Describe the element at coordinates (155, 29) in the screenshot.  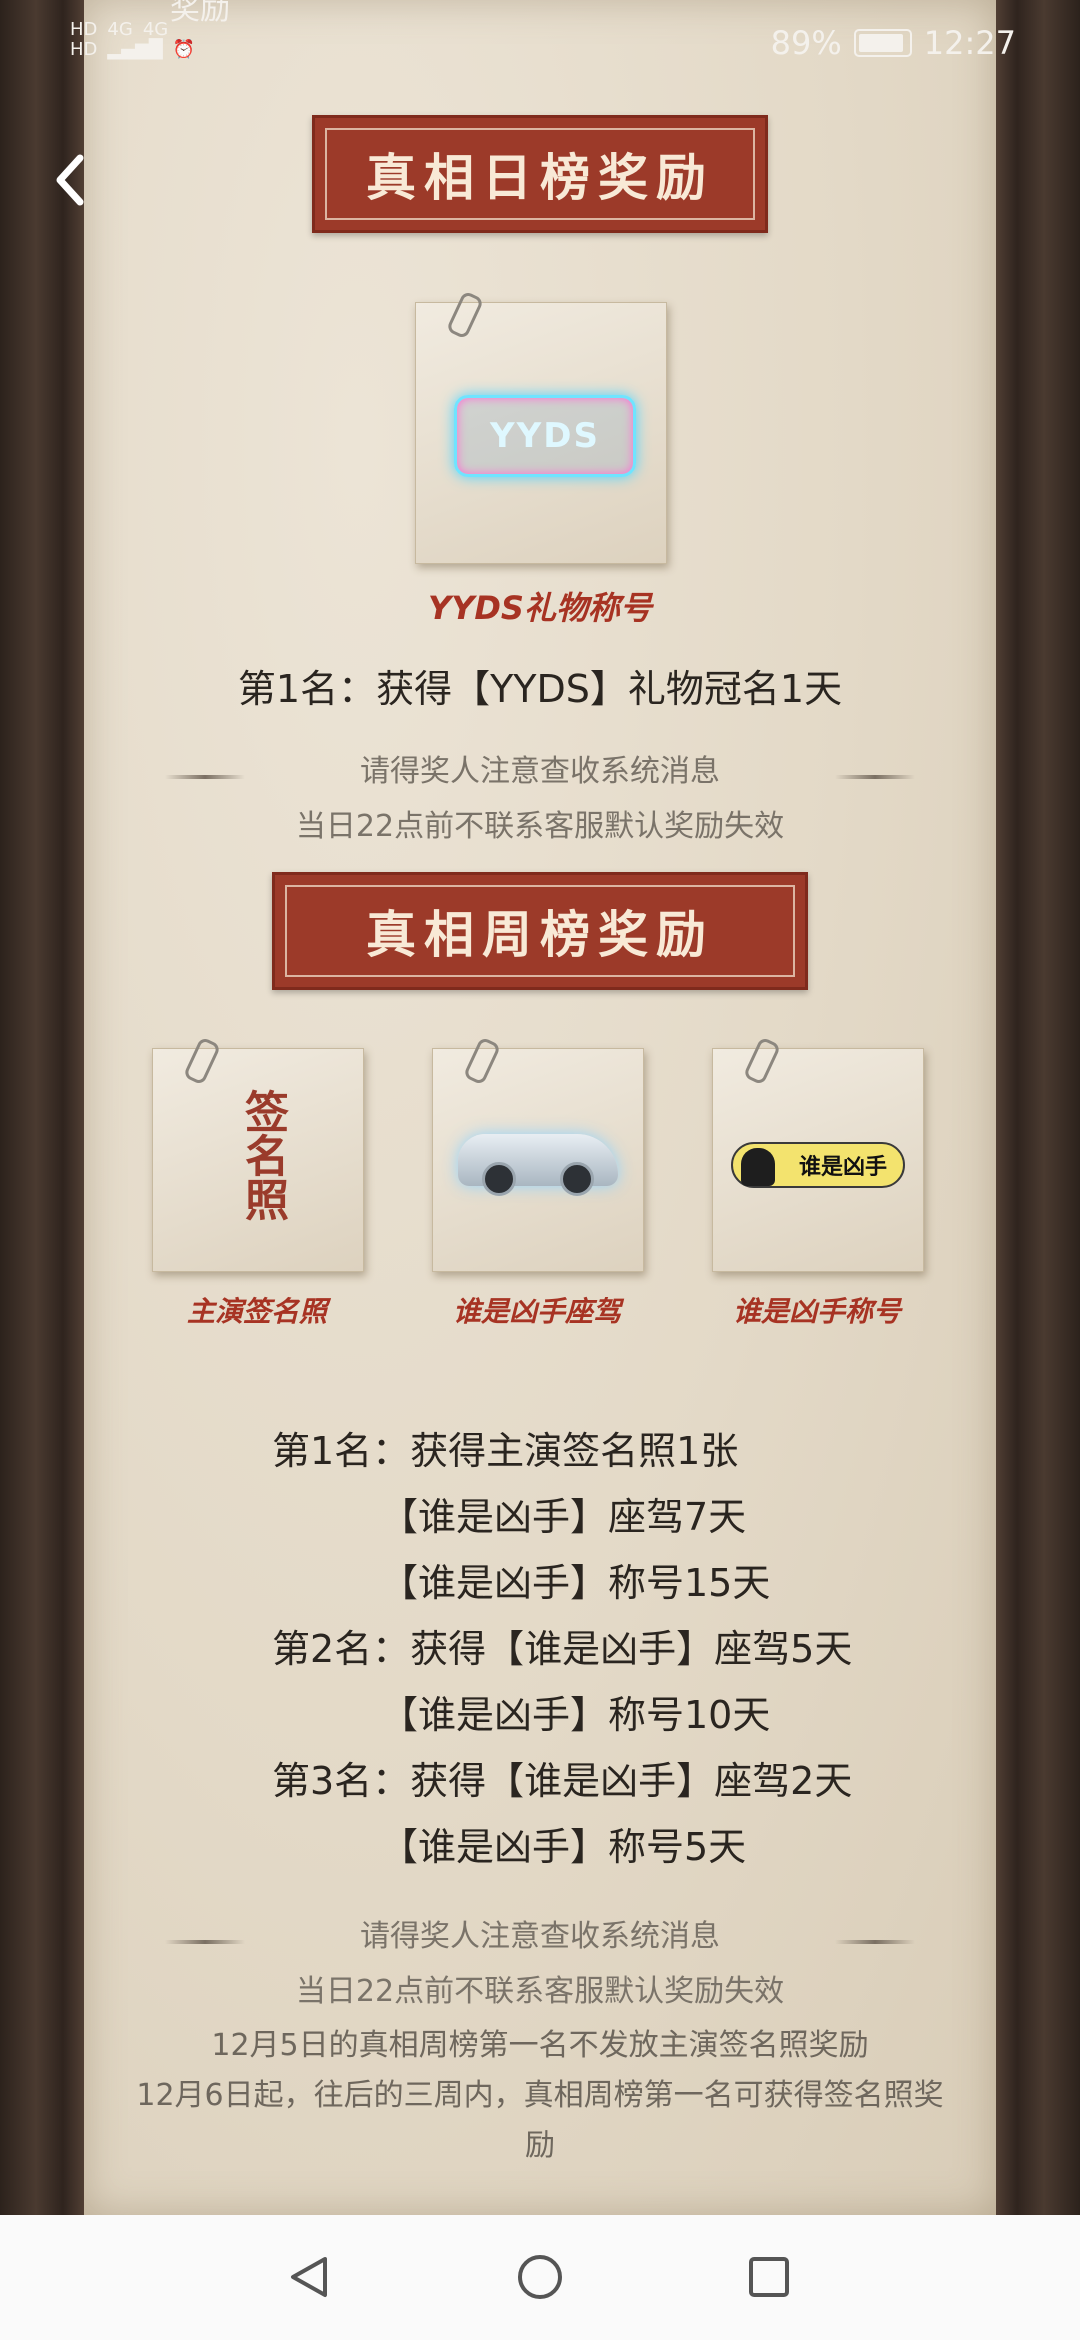
I see `signal-label-2: 4G` at that location.